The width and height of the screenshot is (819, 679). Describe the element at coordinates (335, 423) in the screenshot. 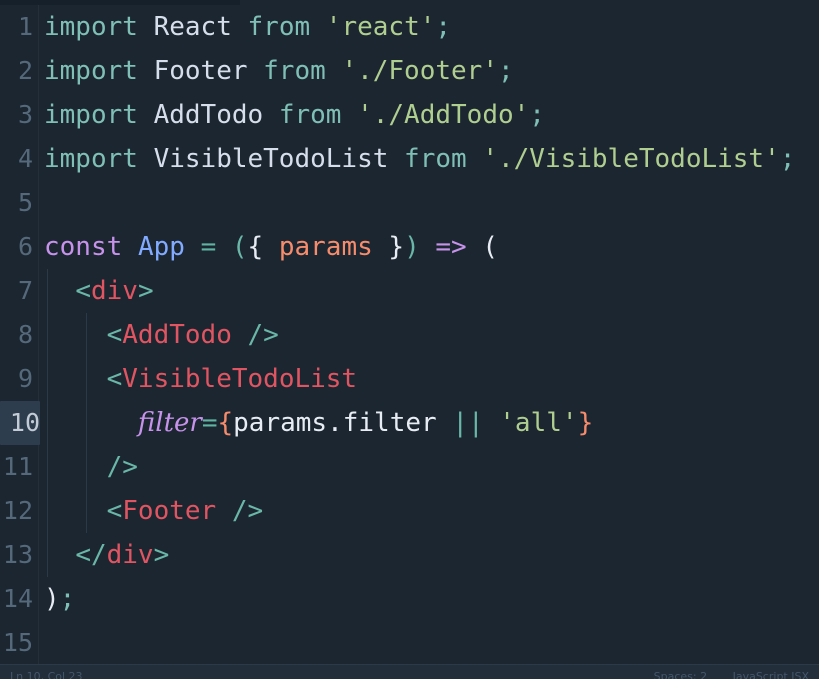

I see `token: .` at that location.